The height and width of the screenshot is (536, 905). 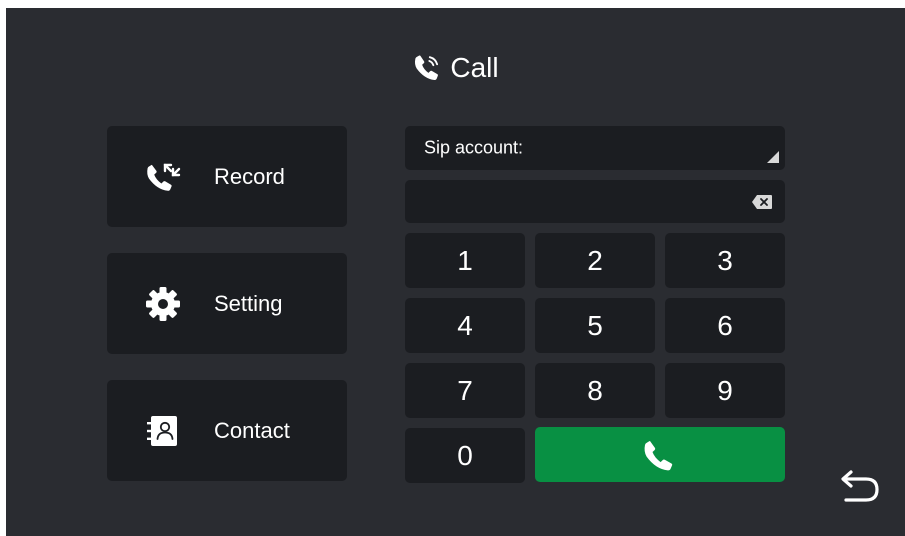 What do you see at coordinates (725, 260) in the screenshot?
I see `keypad-key-3: 3` at bounding box center [725, 260].